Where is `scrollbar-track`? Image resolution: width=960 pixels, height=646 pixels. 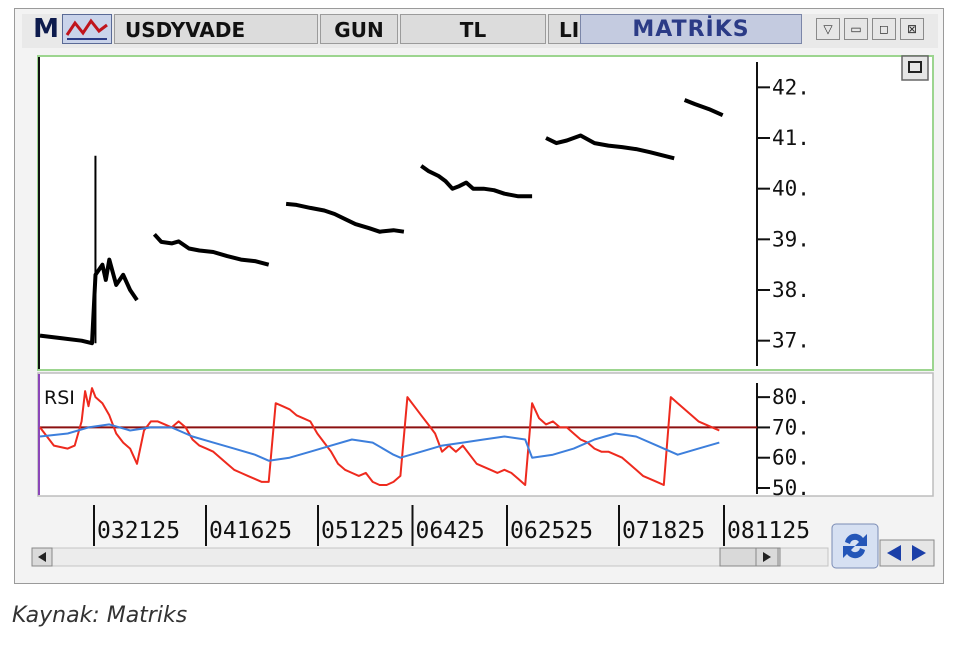
scrollbar-track is located at coordinates (430, 557).